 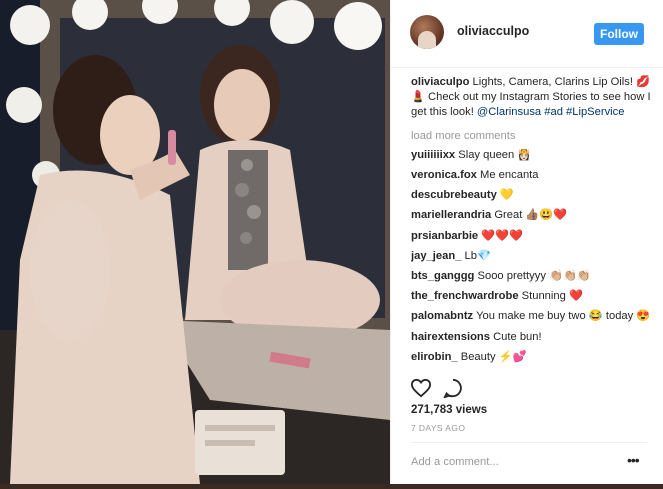 What do you see at coordinates (553, 112) in the screenshot?
I see `caption-hashtag-ad: #ad` at bounding box center [553, 112].